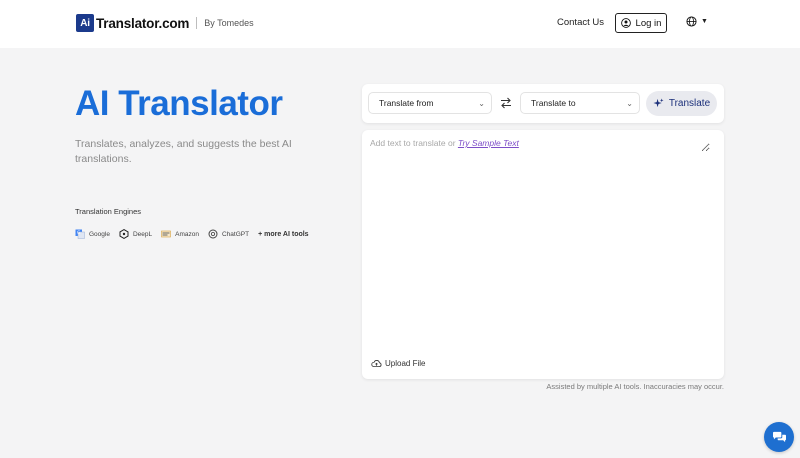  Describe the element at coordinates (648, 23) in the screenshot. I see `login-label: Log in` at that location.